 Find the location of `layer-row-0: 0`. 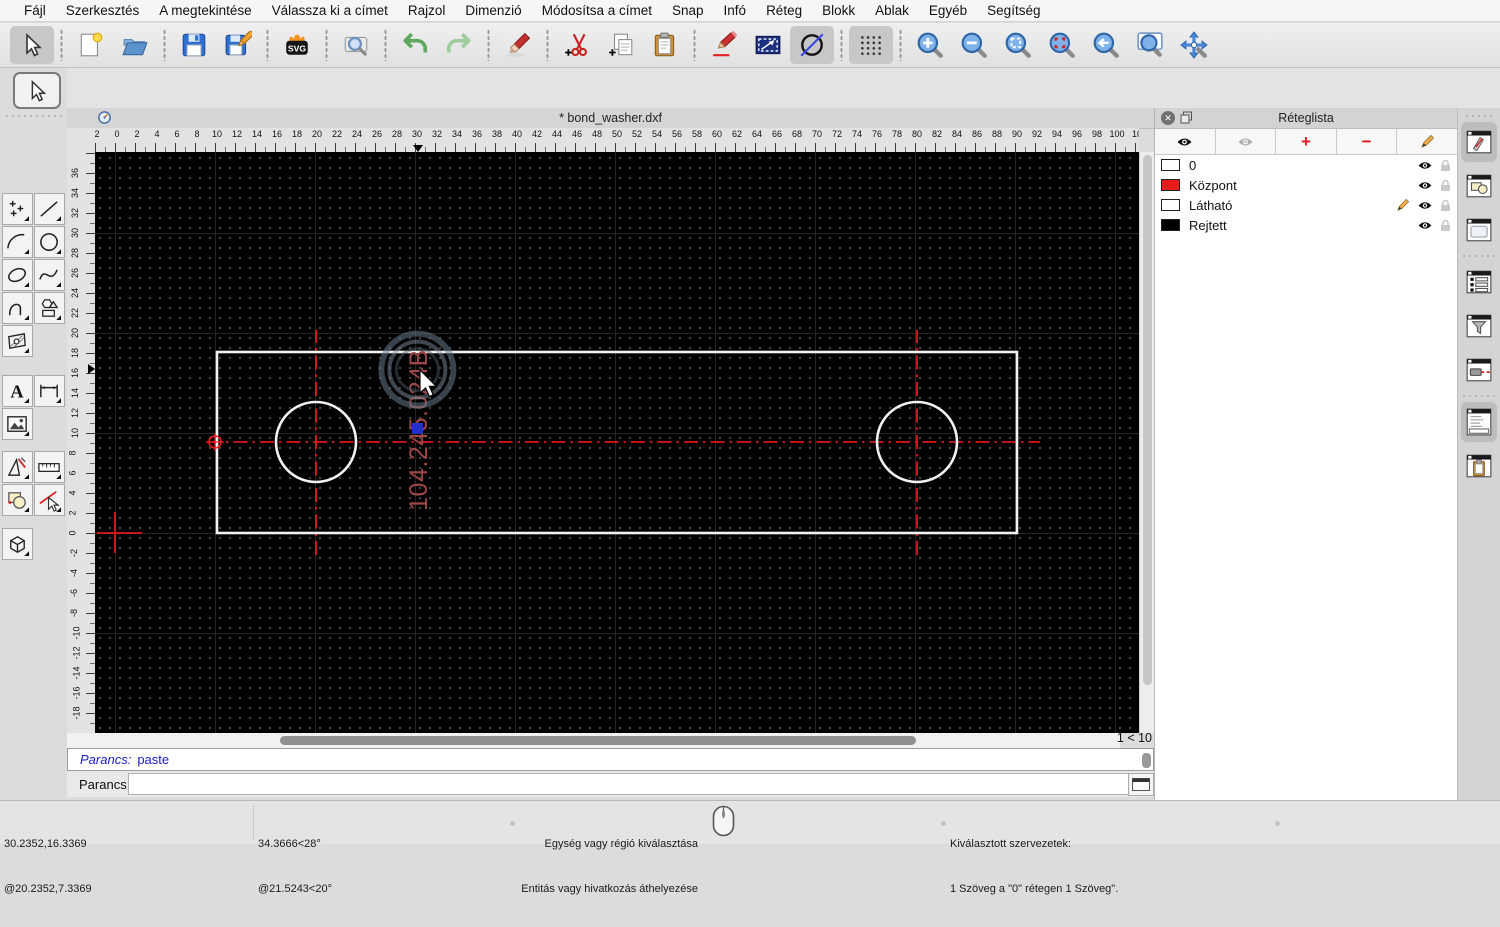

layer-row-0: 0 is located at coordinates (1306, 165).